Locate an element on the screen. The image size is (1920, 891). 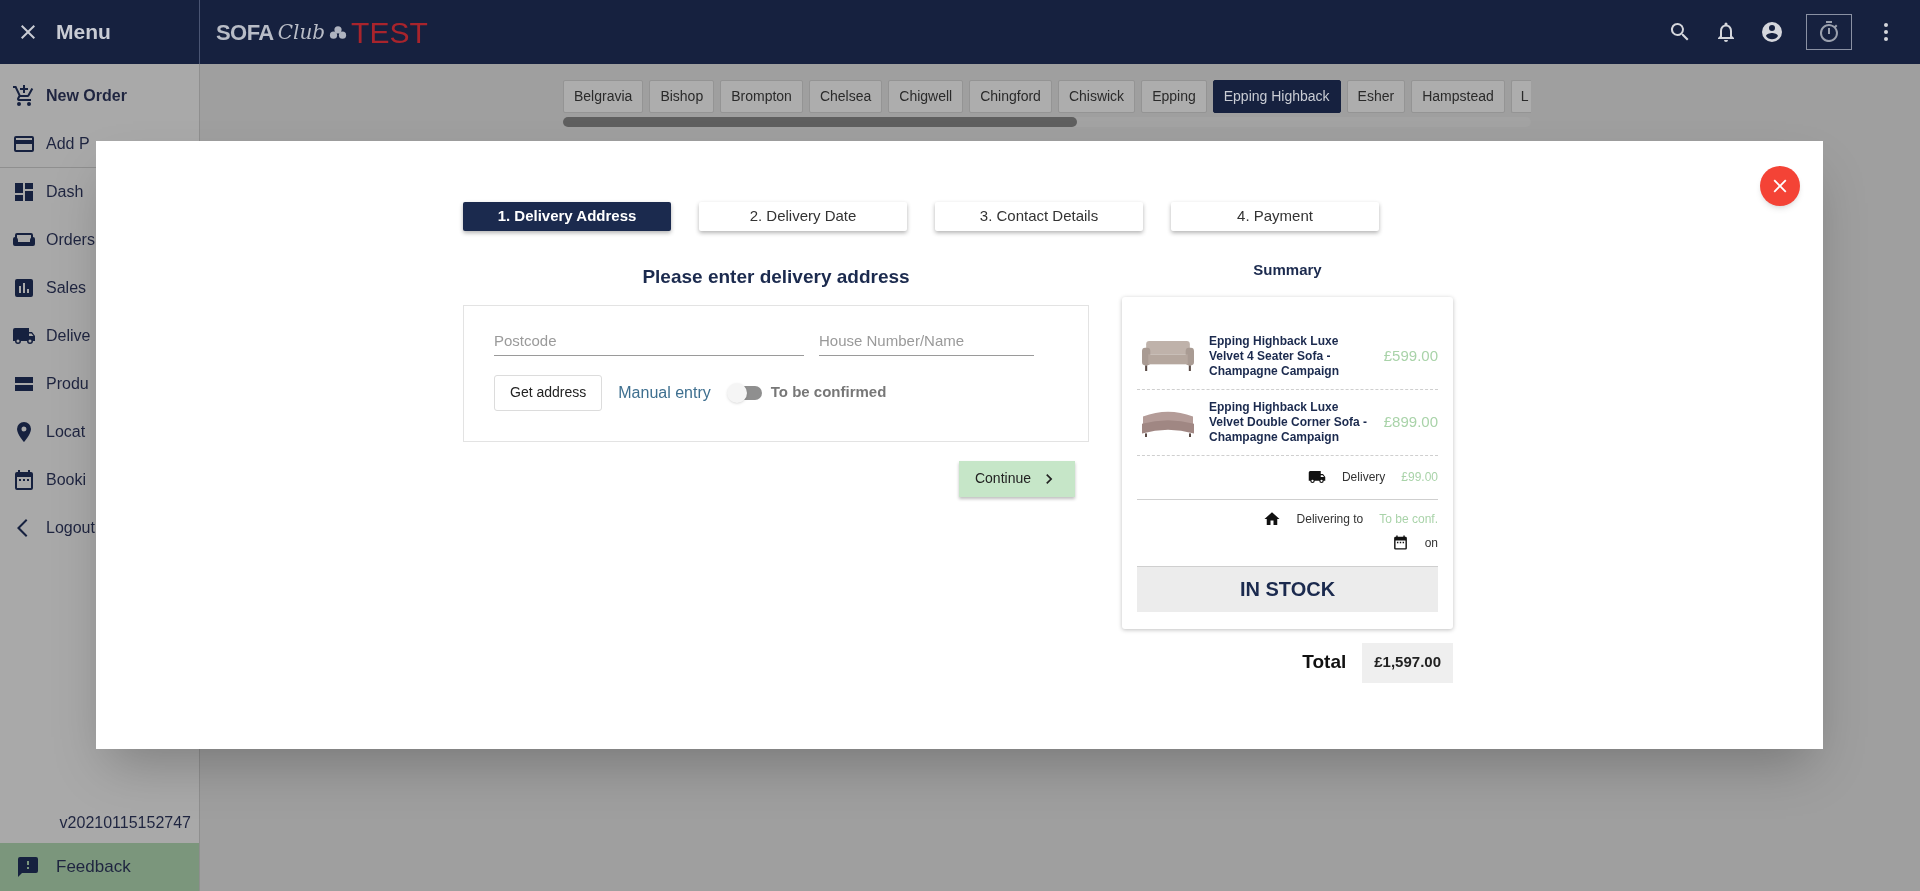
location-tab: Epping is located at coordinates (1174, 96).